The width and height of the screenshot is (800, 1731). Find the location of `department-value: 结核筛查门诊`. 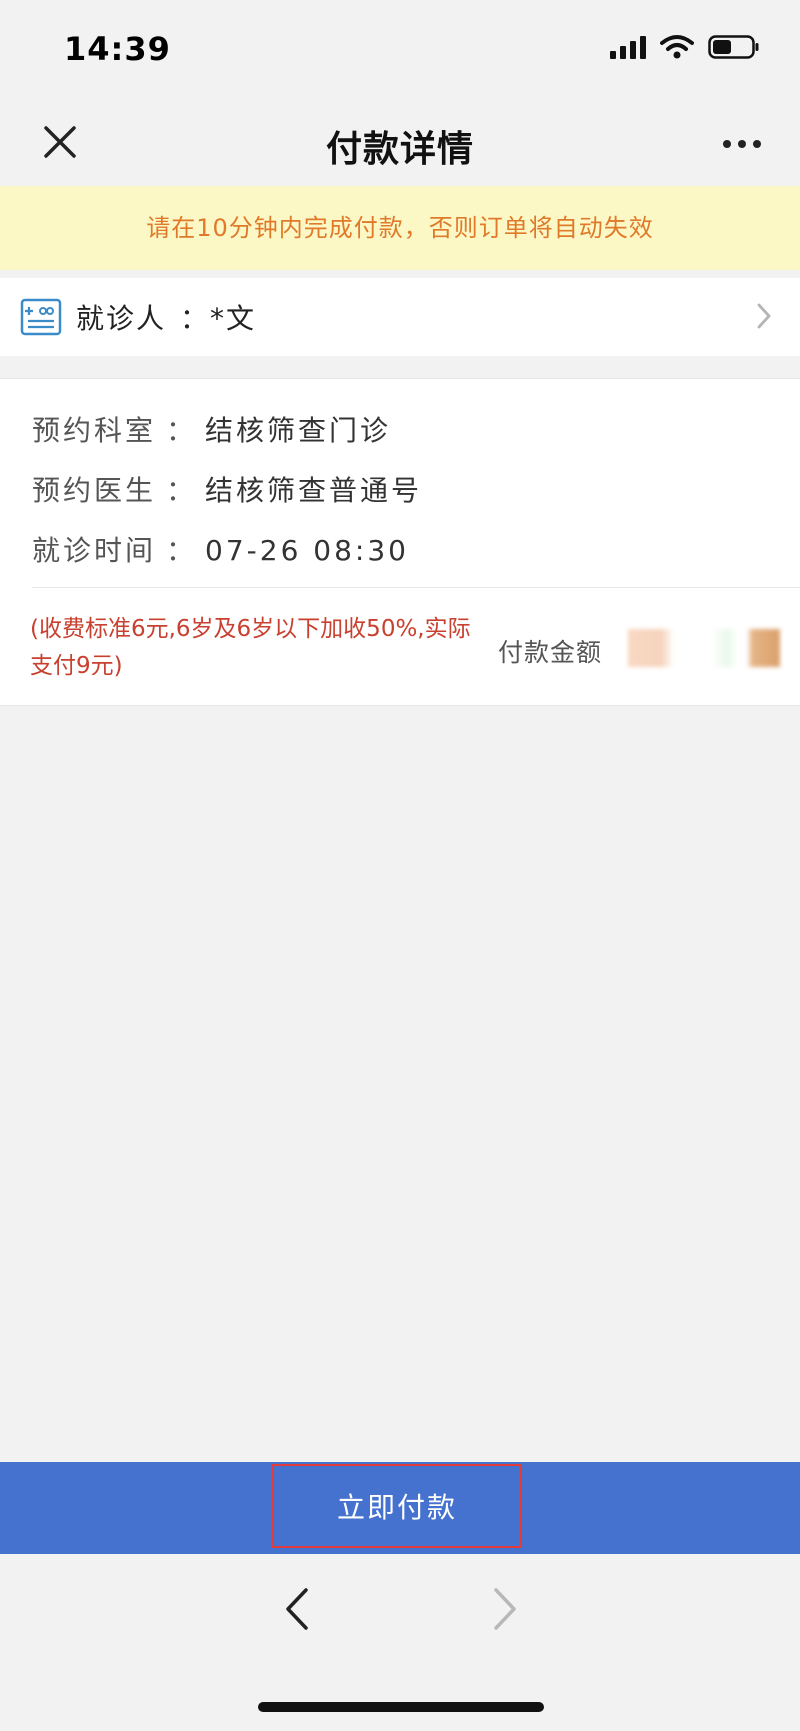

department-value: 结核筛查门诊 is located at coordinates (298, 430).